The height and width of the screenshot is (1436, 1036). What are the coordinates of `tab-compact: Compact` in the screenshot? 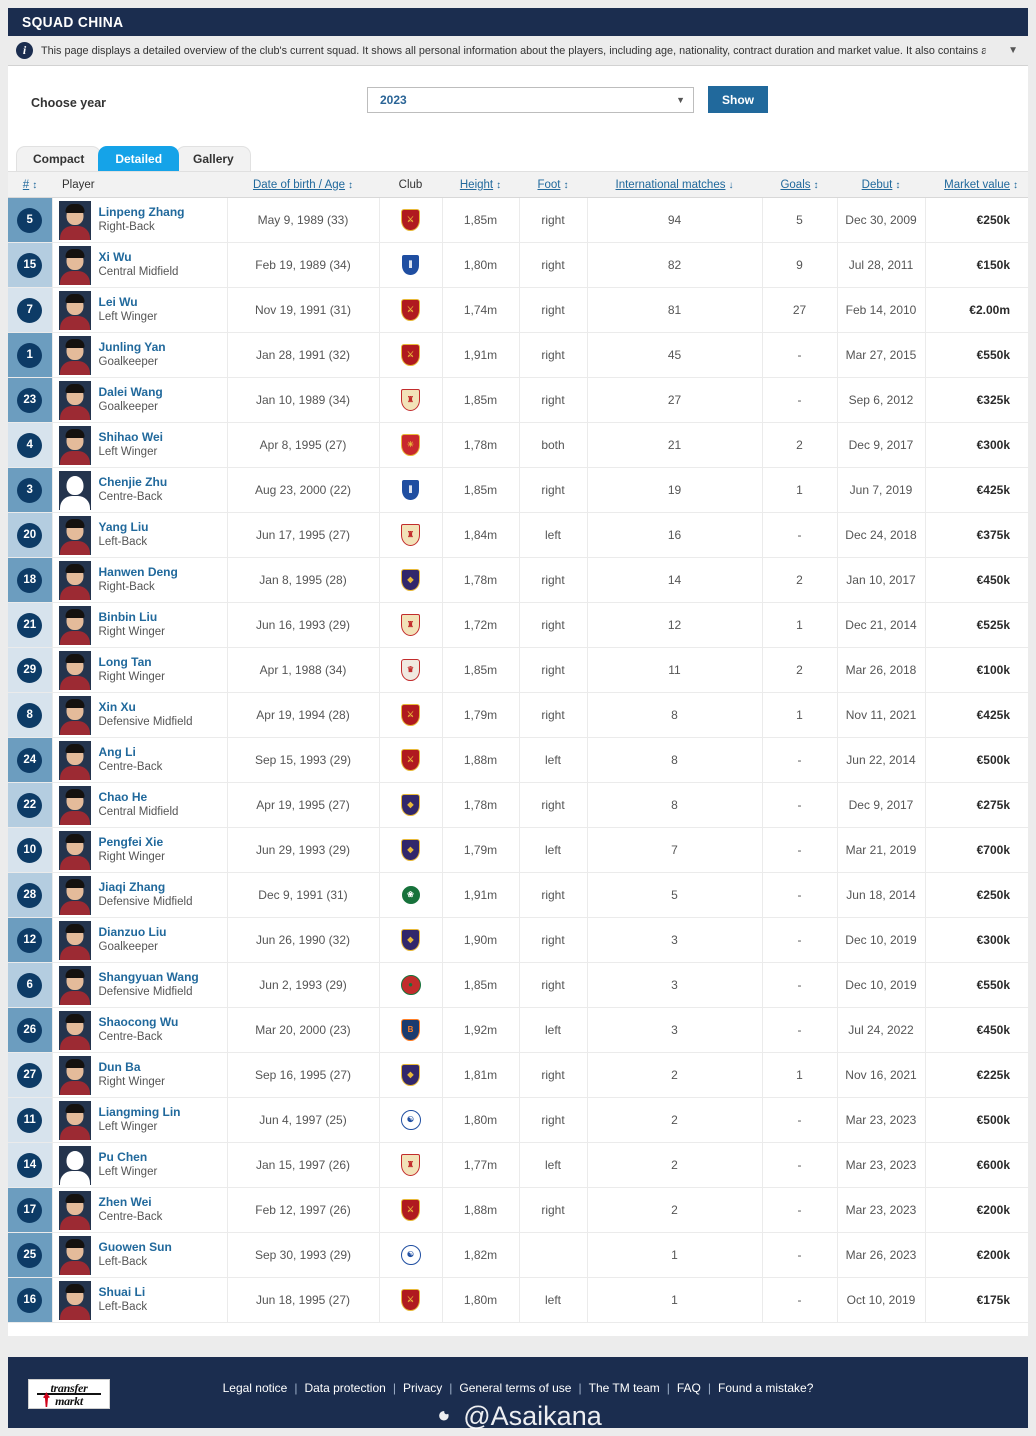 It's located at (59, 158).